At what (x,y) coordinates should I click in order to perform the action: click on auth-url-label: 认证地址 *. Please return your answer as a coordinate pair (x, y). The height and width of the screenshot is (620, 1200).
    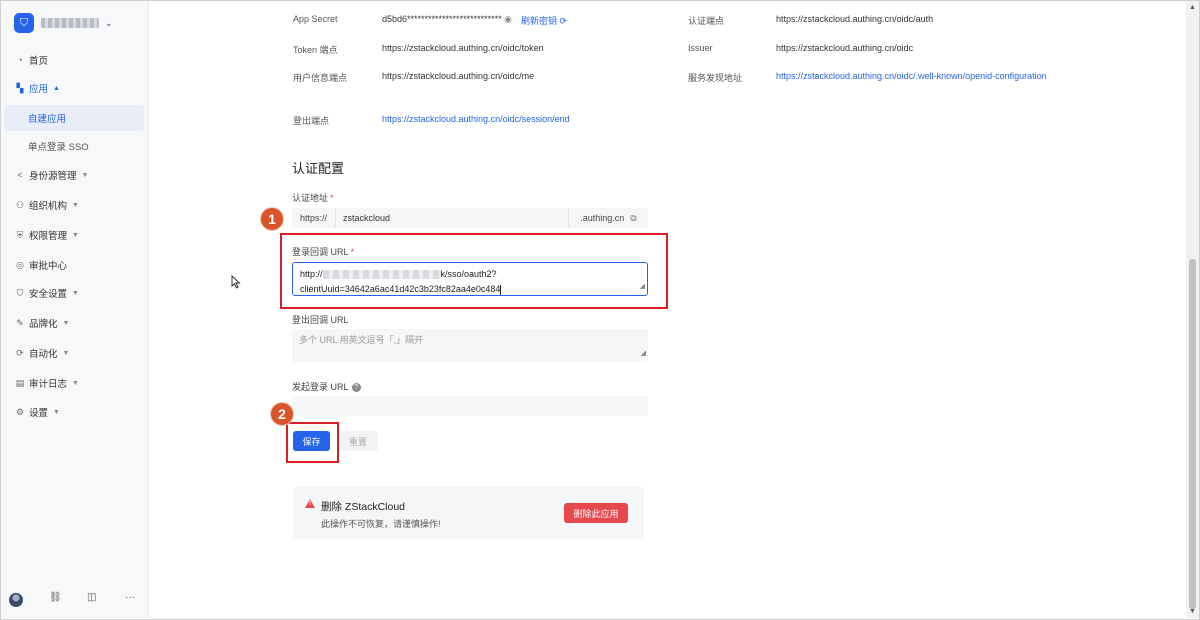
    Looking at the image, I should click on (313, 197).